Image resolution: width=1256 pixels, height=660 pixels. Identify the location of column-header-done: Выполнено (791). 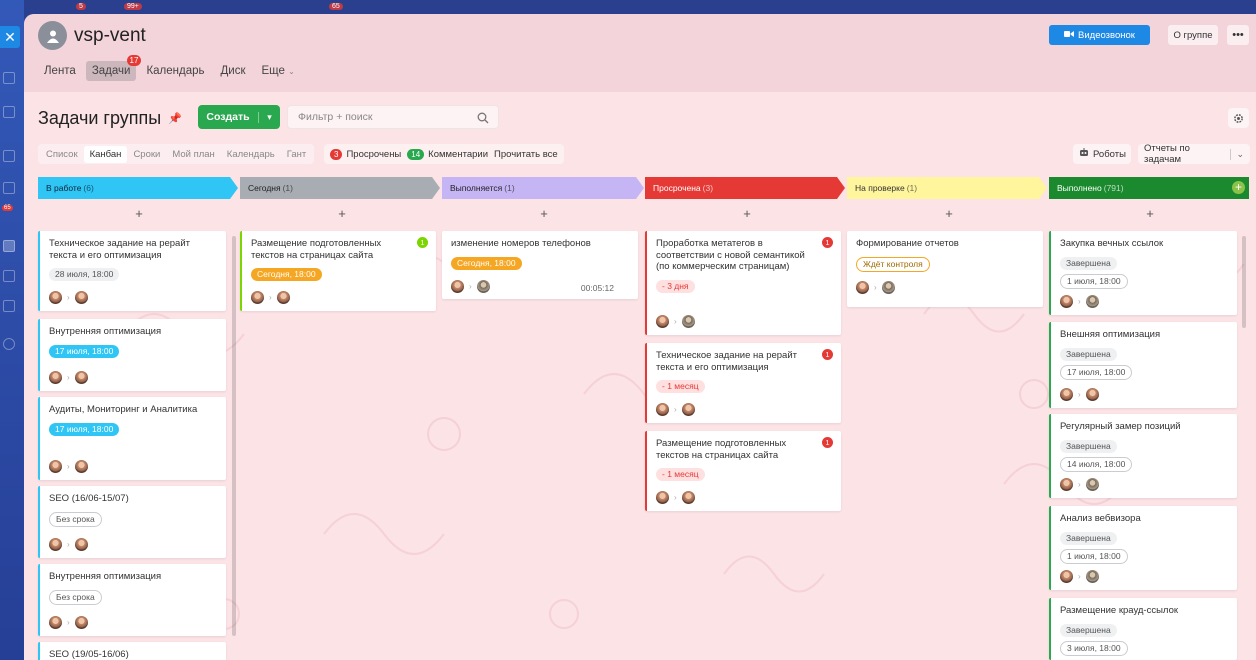
(1149, 188).